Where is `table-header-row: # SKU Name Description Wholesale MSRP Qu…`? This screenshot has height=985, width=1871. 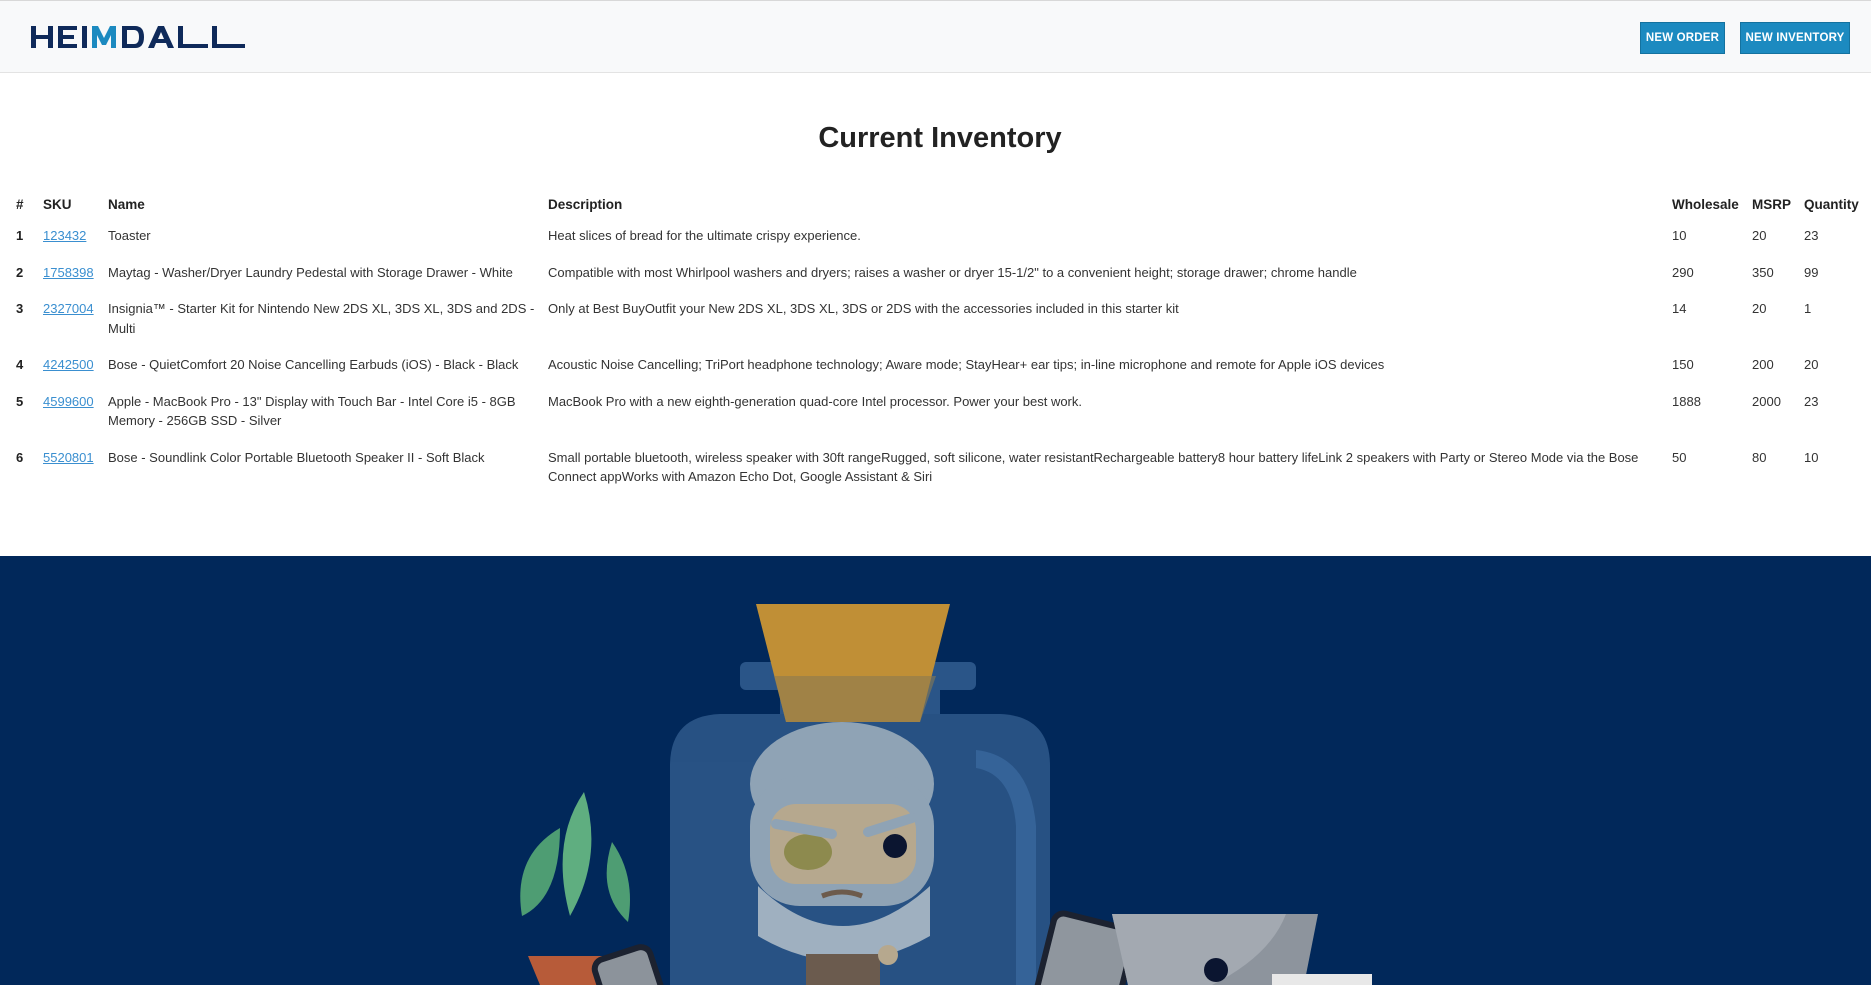
table-header-row: # SKU Name Description Wholesale MSRP Qu… is located at coordinates (941, 206).